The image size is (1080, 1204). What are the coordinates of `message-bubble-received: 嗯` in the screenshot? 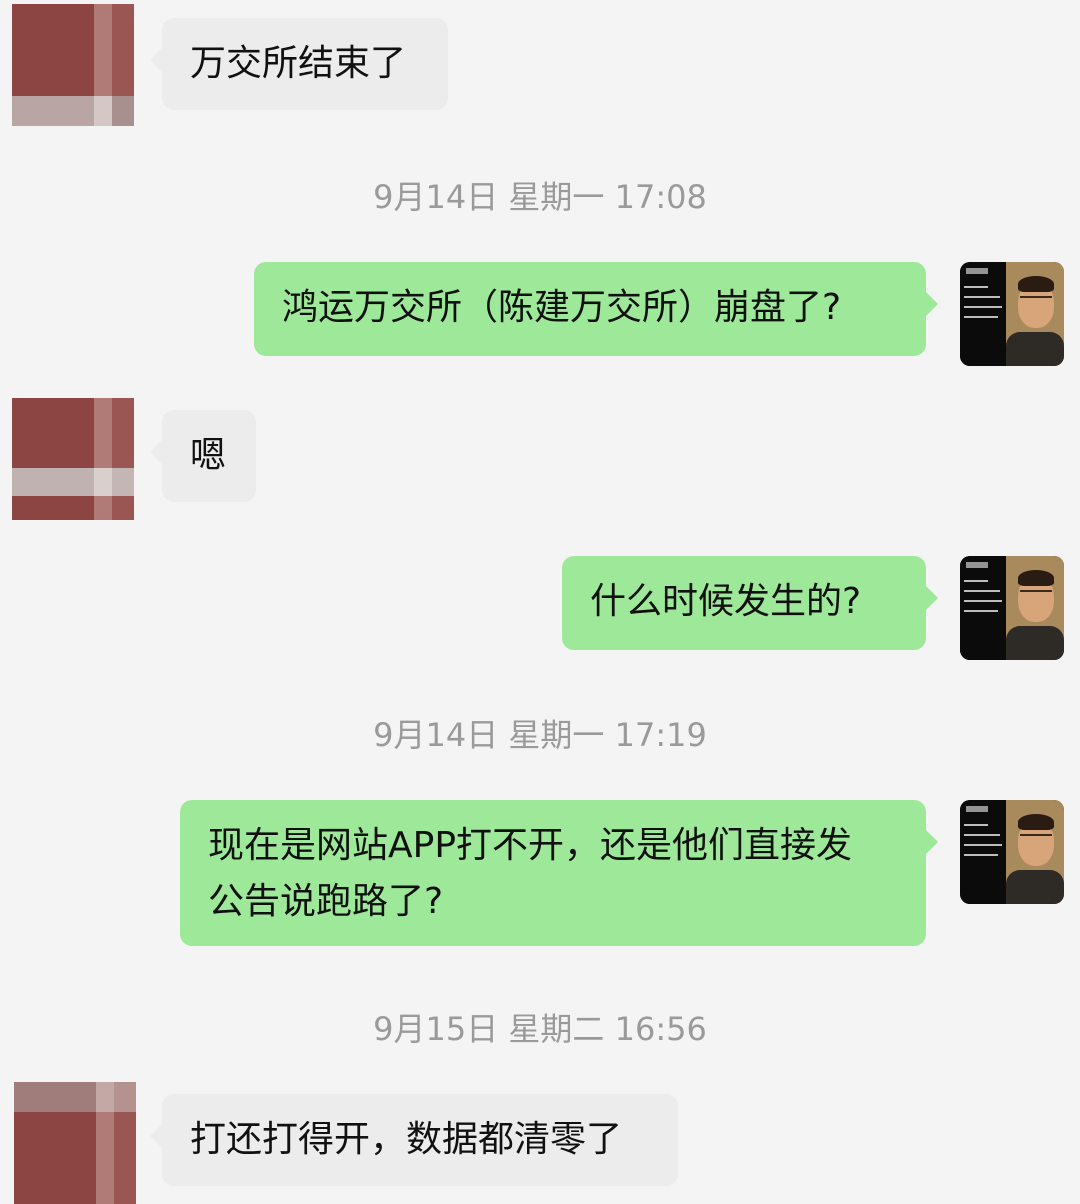 It's located at (203, 456).